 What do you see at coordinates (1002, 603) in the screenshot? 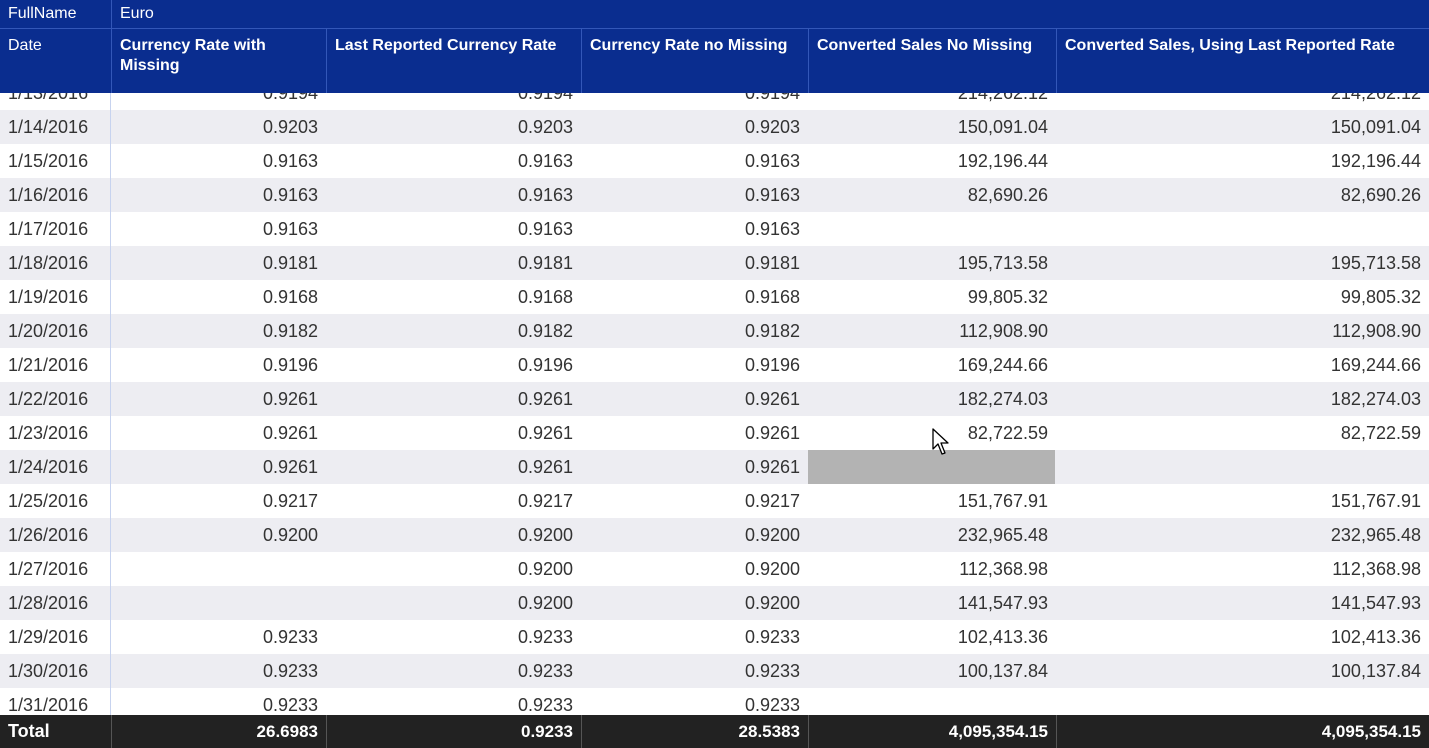
I see `cell-sales-no-missing: 141,547.93` at bounding box center [1002, 603].